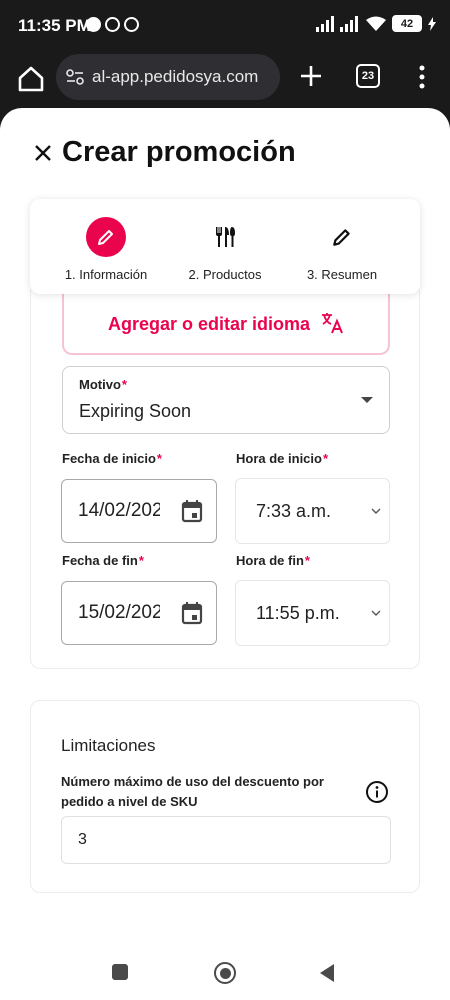  What do you see at coordinates (367, 400) in the screenshot?
I see `caret-down-icon` at bounding box center [367, 400].